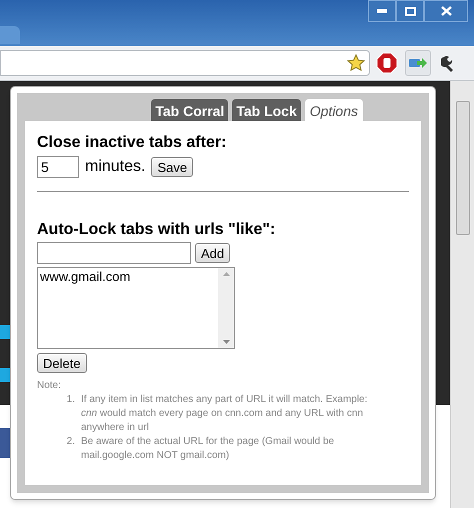  I want to click on note-label: Note:, so click(49, 386).